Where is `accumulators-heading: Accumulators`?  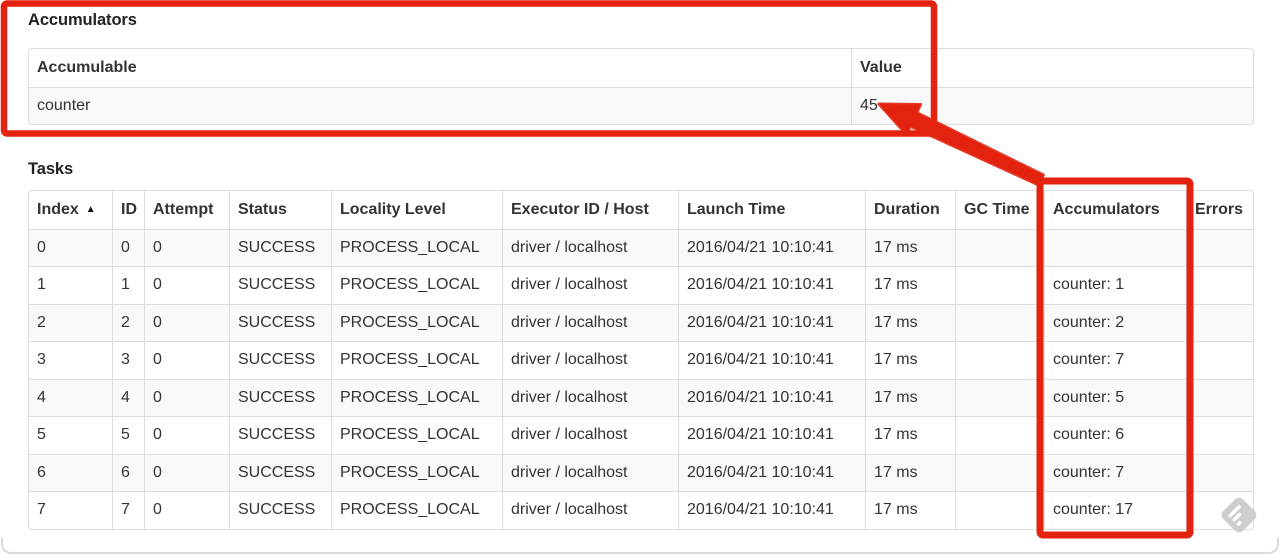
accumulators-heading: Accumulators is located at coordinates (82, 20).